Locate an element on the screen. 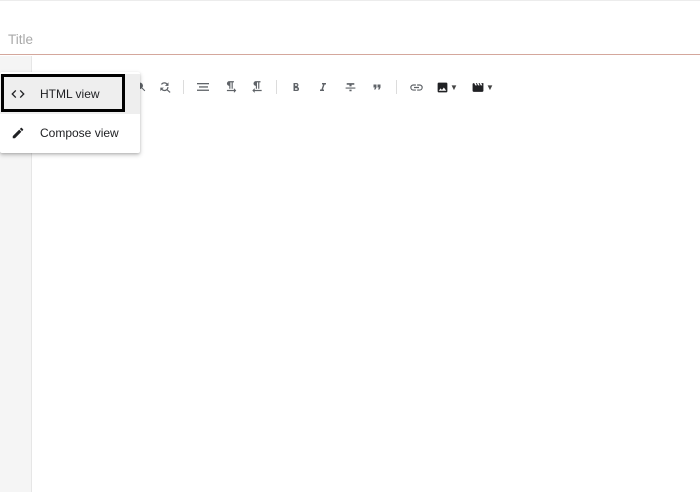 This screenshot has width=700, height=492. code-icon is located at coordinates (18, 94).